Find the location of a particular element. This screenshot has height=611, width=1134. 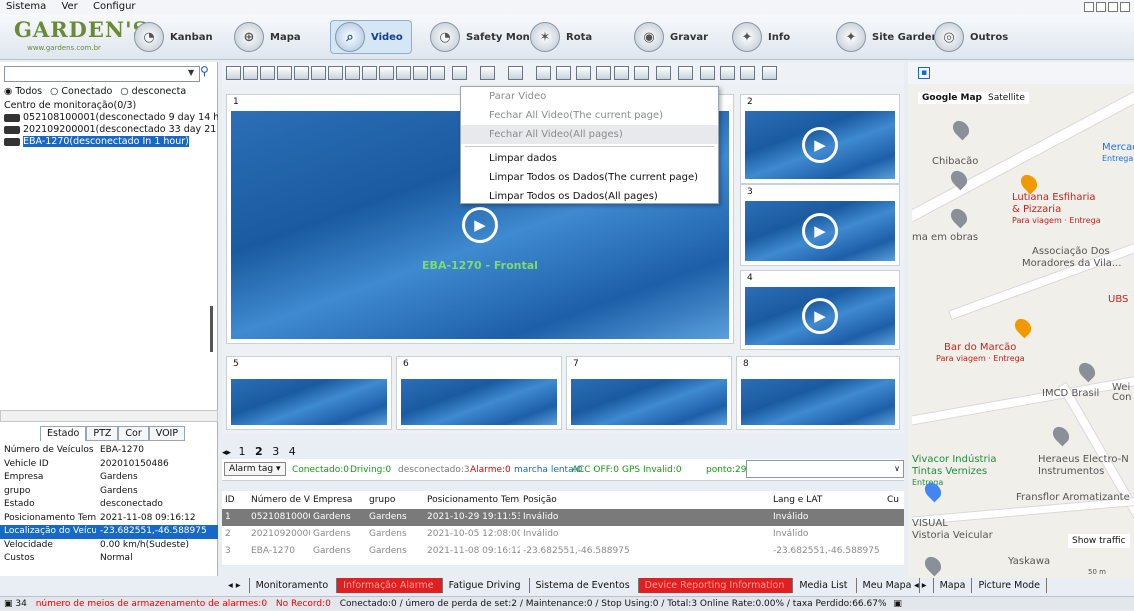

panel-splitter is located at coordinates (211, 329).